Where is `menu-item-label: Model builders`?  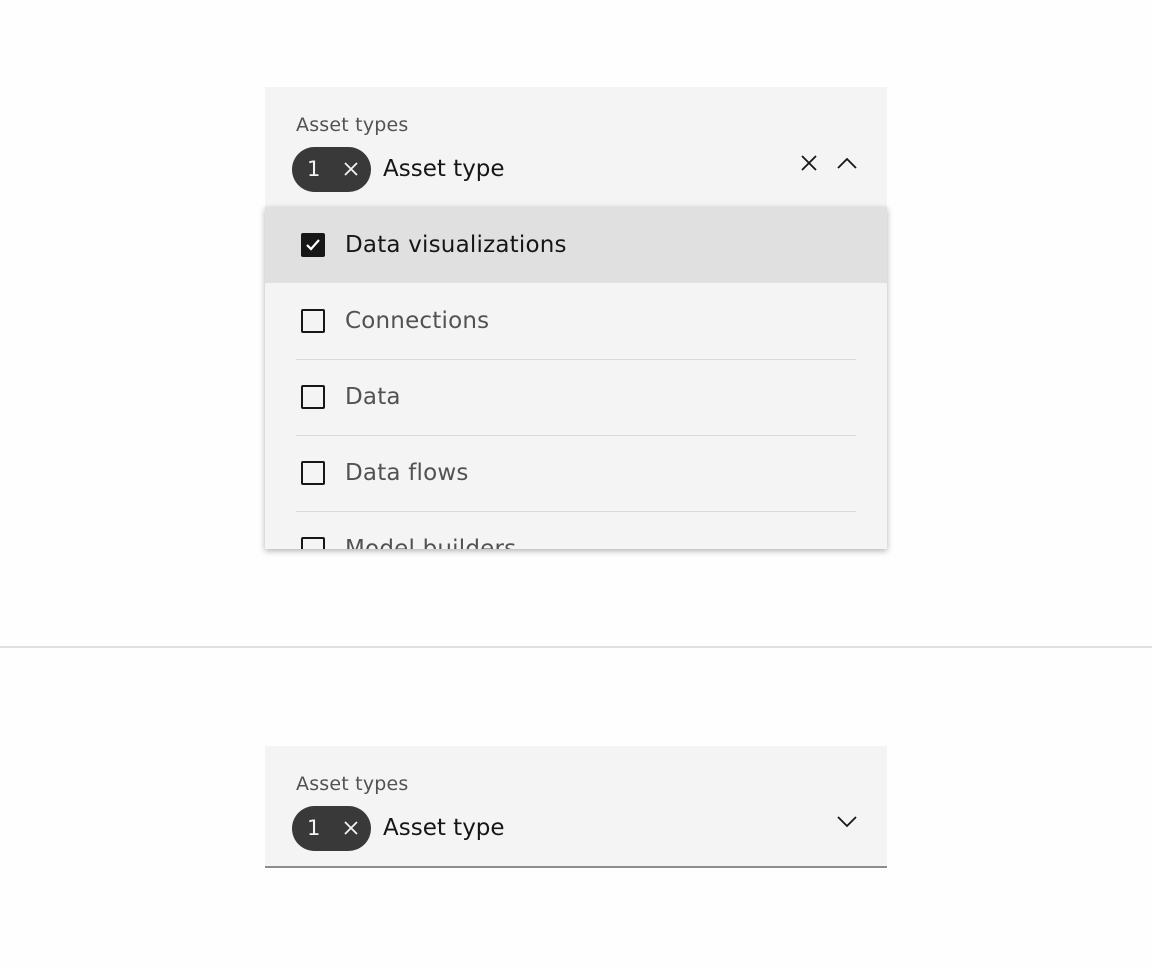 menu-item-label: Model builders is located at coordinates (431, 542).